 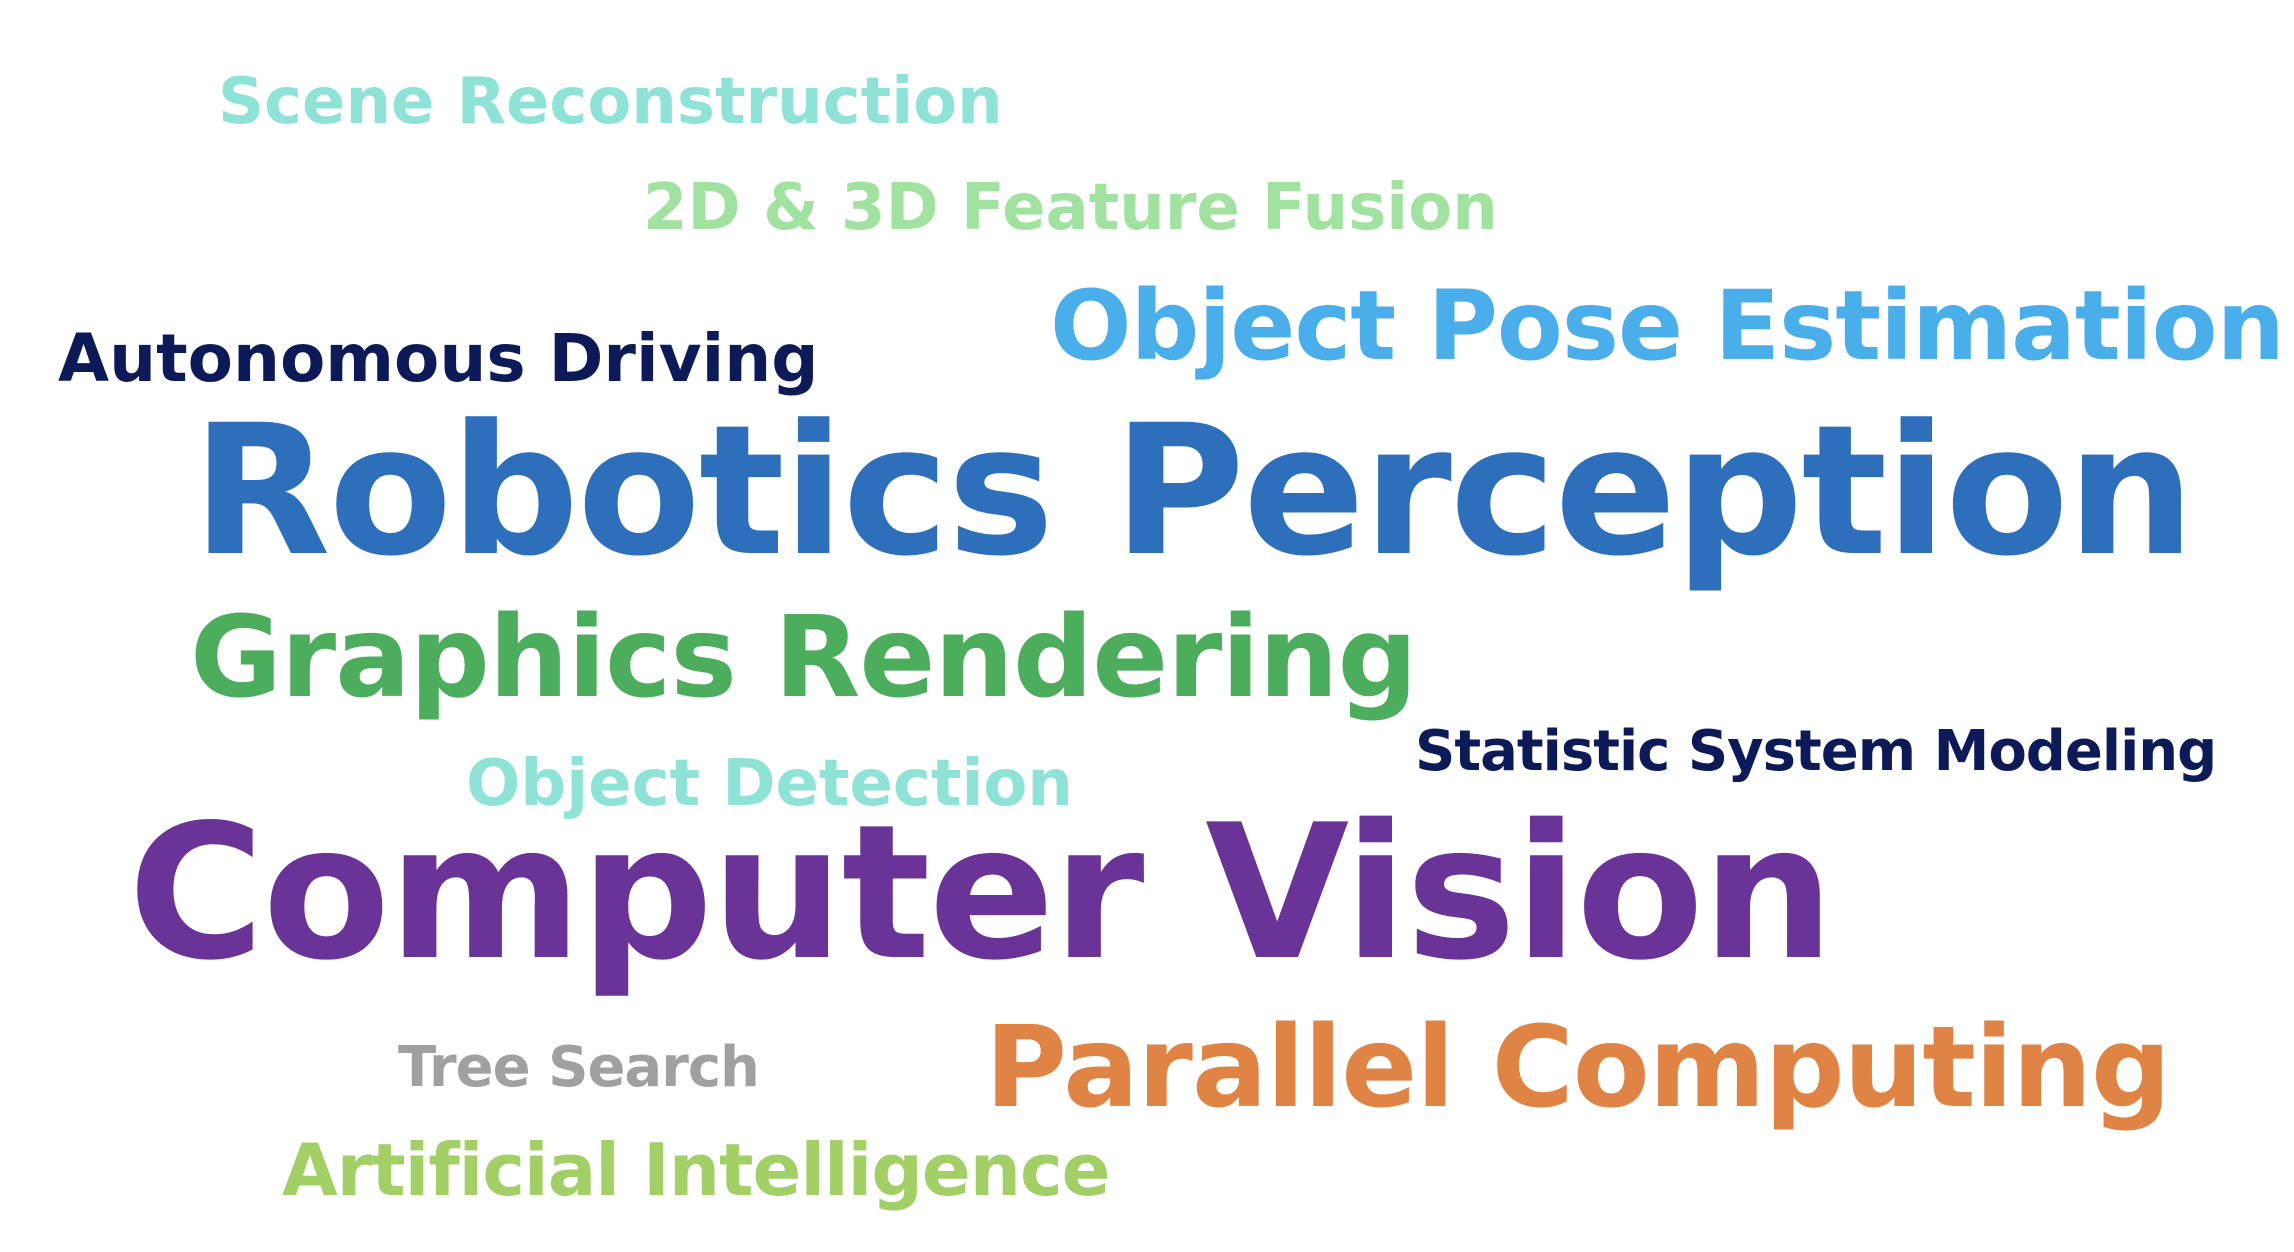 What do you see at coordinates (1667, 326) in the screenshot?
I see `word-object-pose-estimation: Object Pose Estimation` at bounding box center [1667, 326].